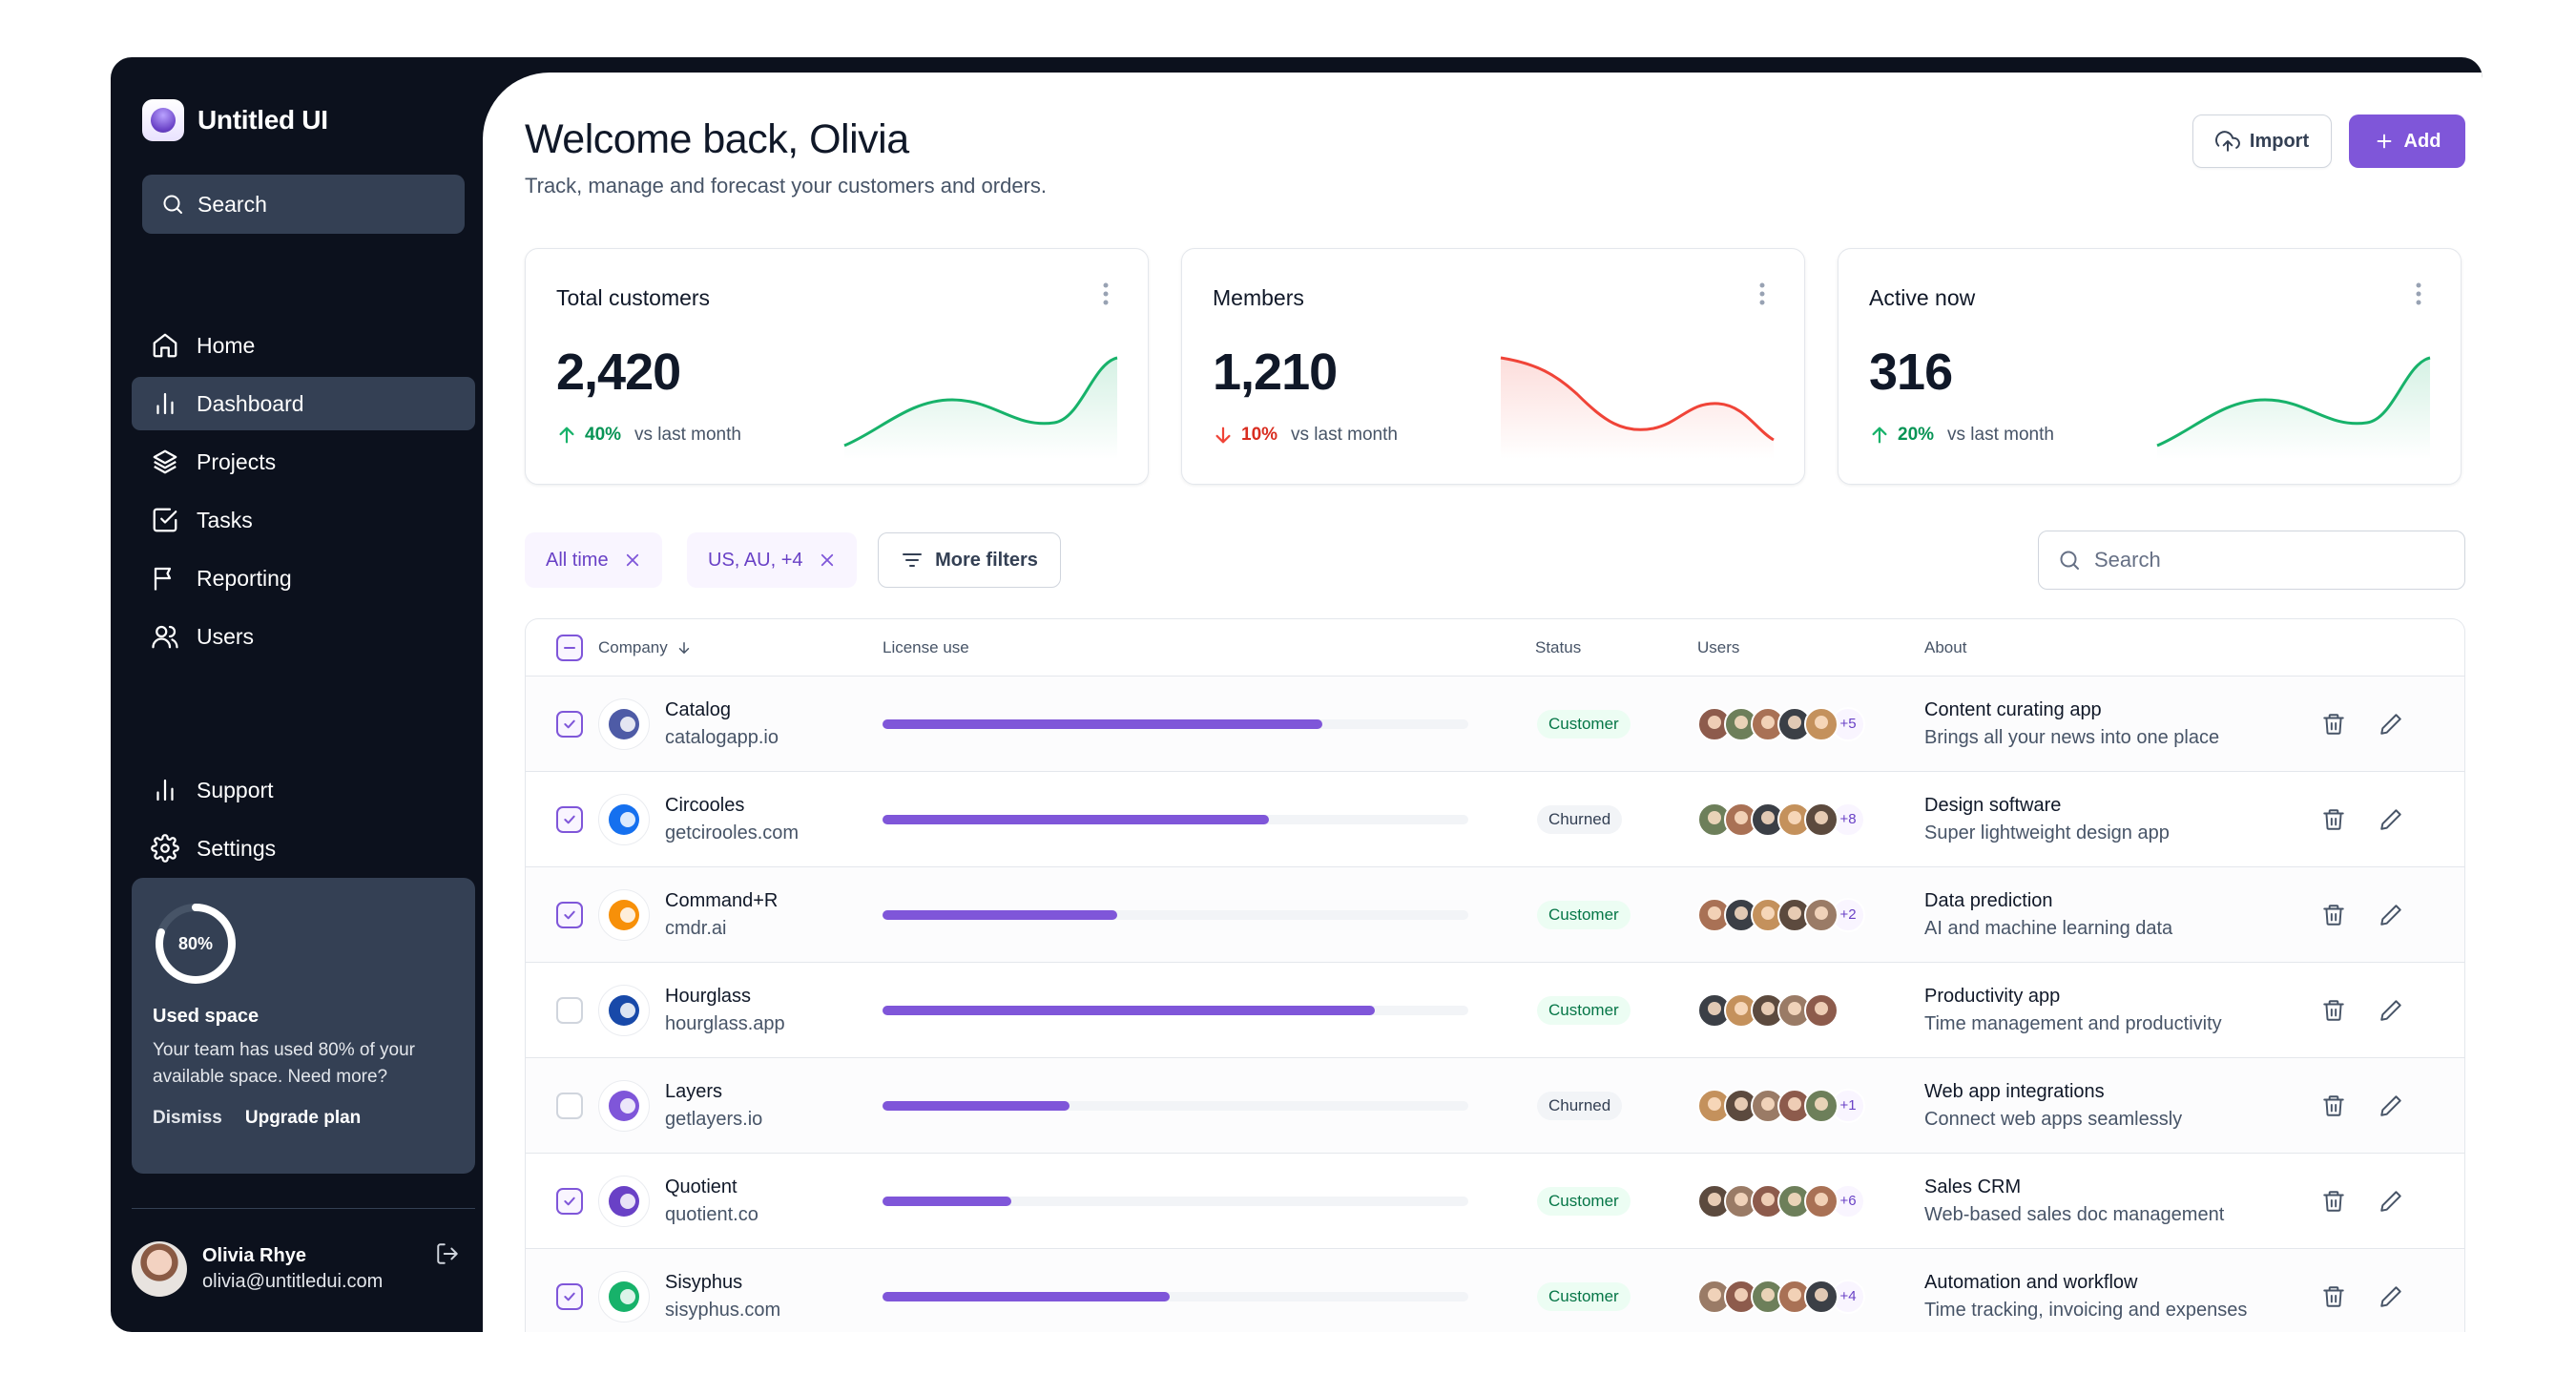  What do you see at coordinates (698, 709) in the screenshot?
I see `company-name: Catalog` at bounding box center [698, 709].